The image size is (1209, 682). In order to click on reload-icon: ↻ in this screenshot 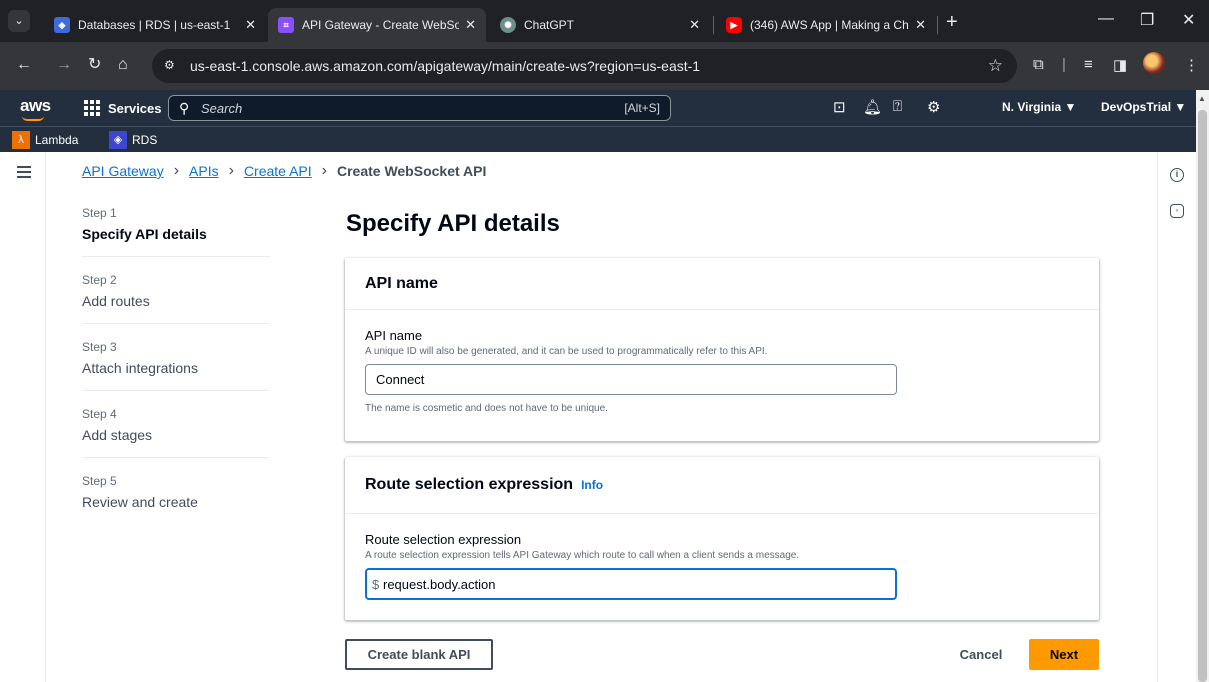, I will do `click(94, 65)`.